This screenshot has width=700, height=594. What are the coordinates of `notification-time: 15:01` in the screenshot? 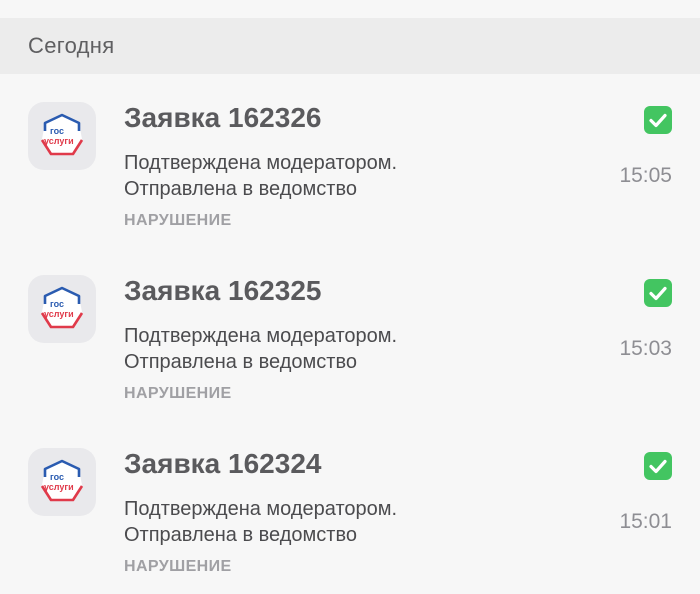 It's located at (645, 521).